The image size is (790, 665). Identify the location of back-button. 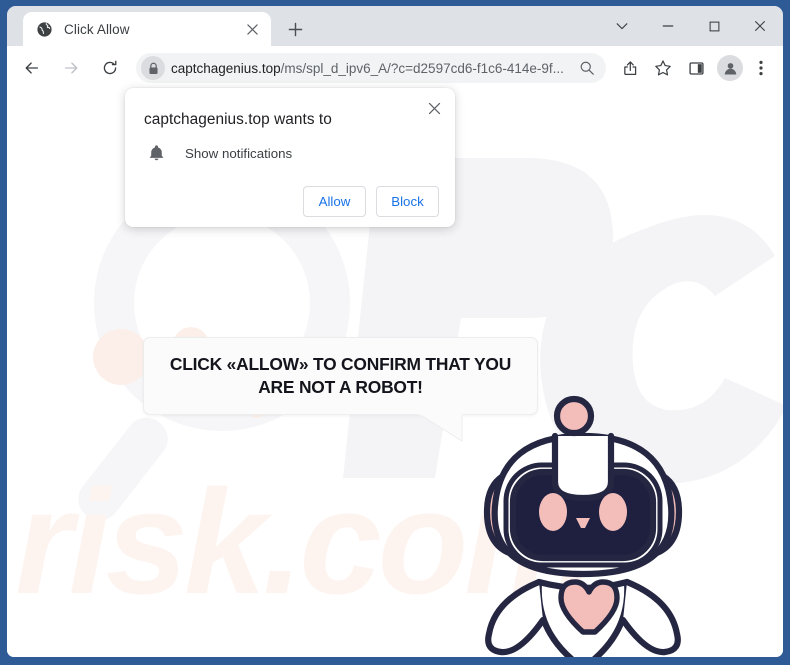
(32, 68).